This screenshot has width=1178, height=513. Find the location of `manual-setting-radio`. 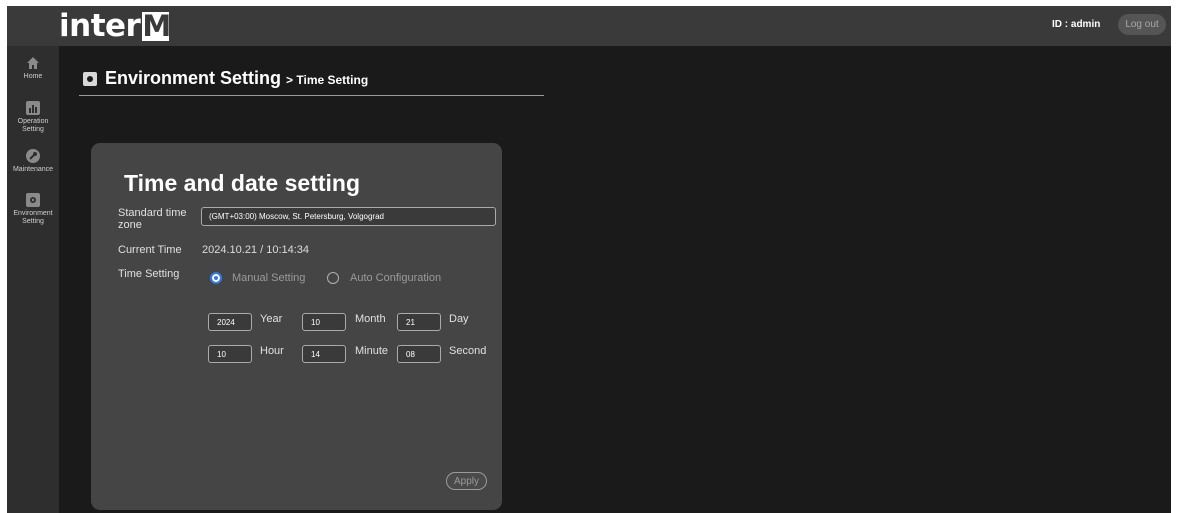

manual-setting-radio is located at coordinates (216, 278).